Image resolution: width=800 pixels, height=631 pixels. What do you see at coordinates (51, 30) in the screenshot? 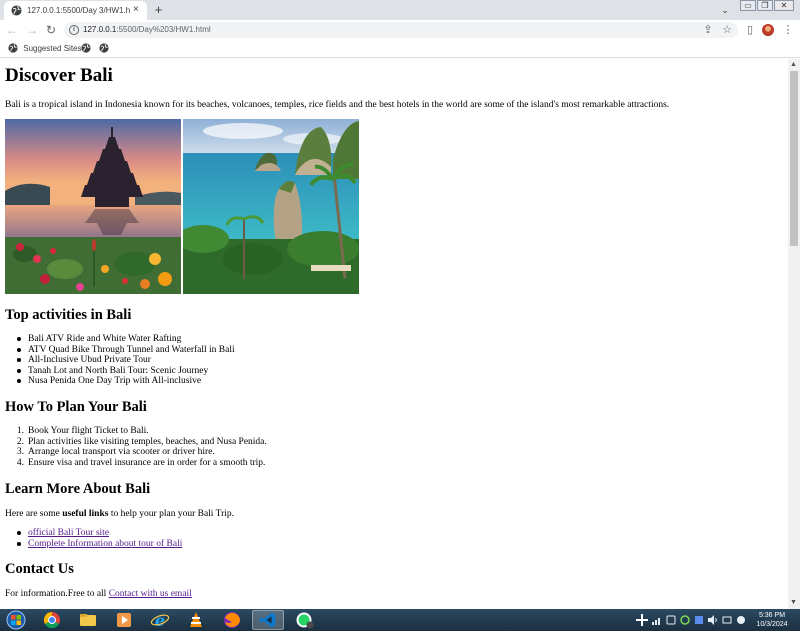
I see `reload-icon: ↻` at bounding box center [51, 30].